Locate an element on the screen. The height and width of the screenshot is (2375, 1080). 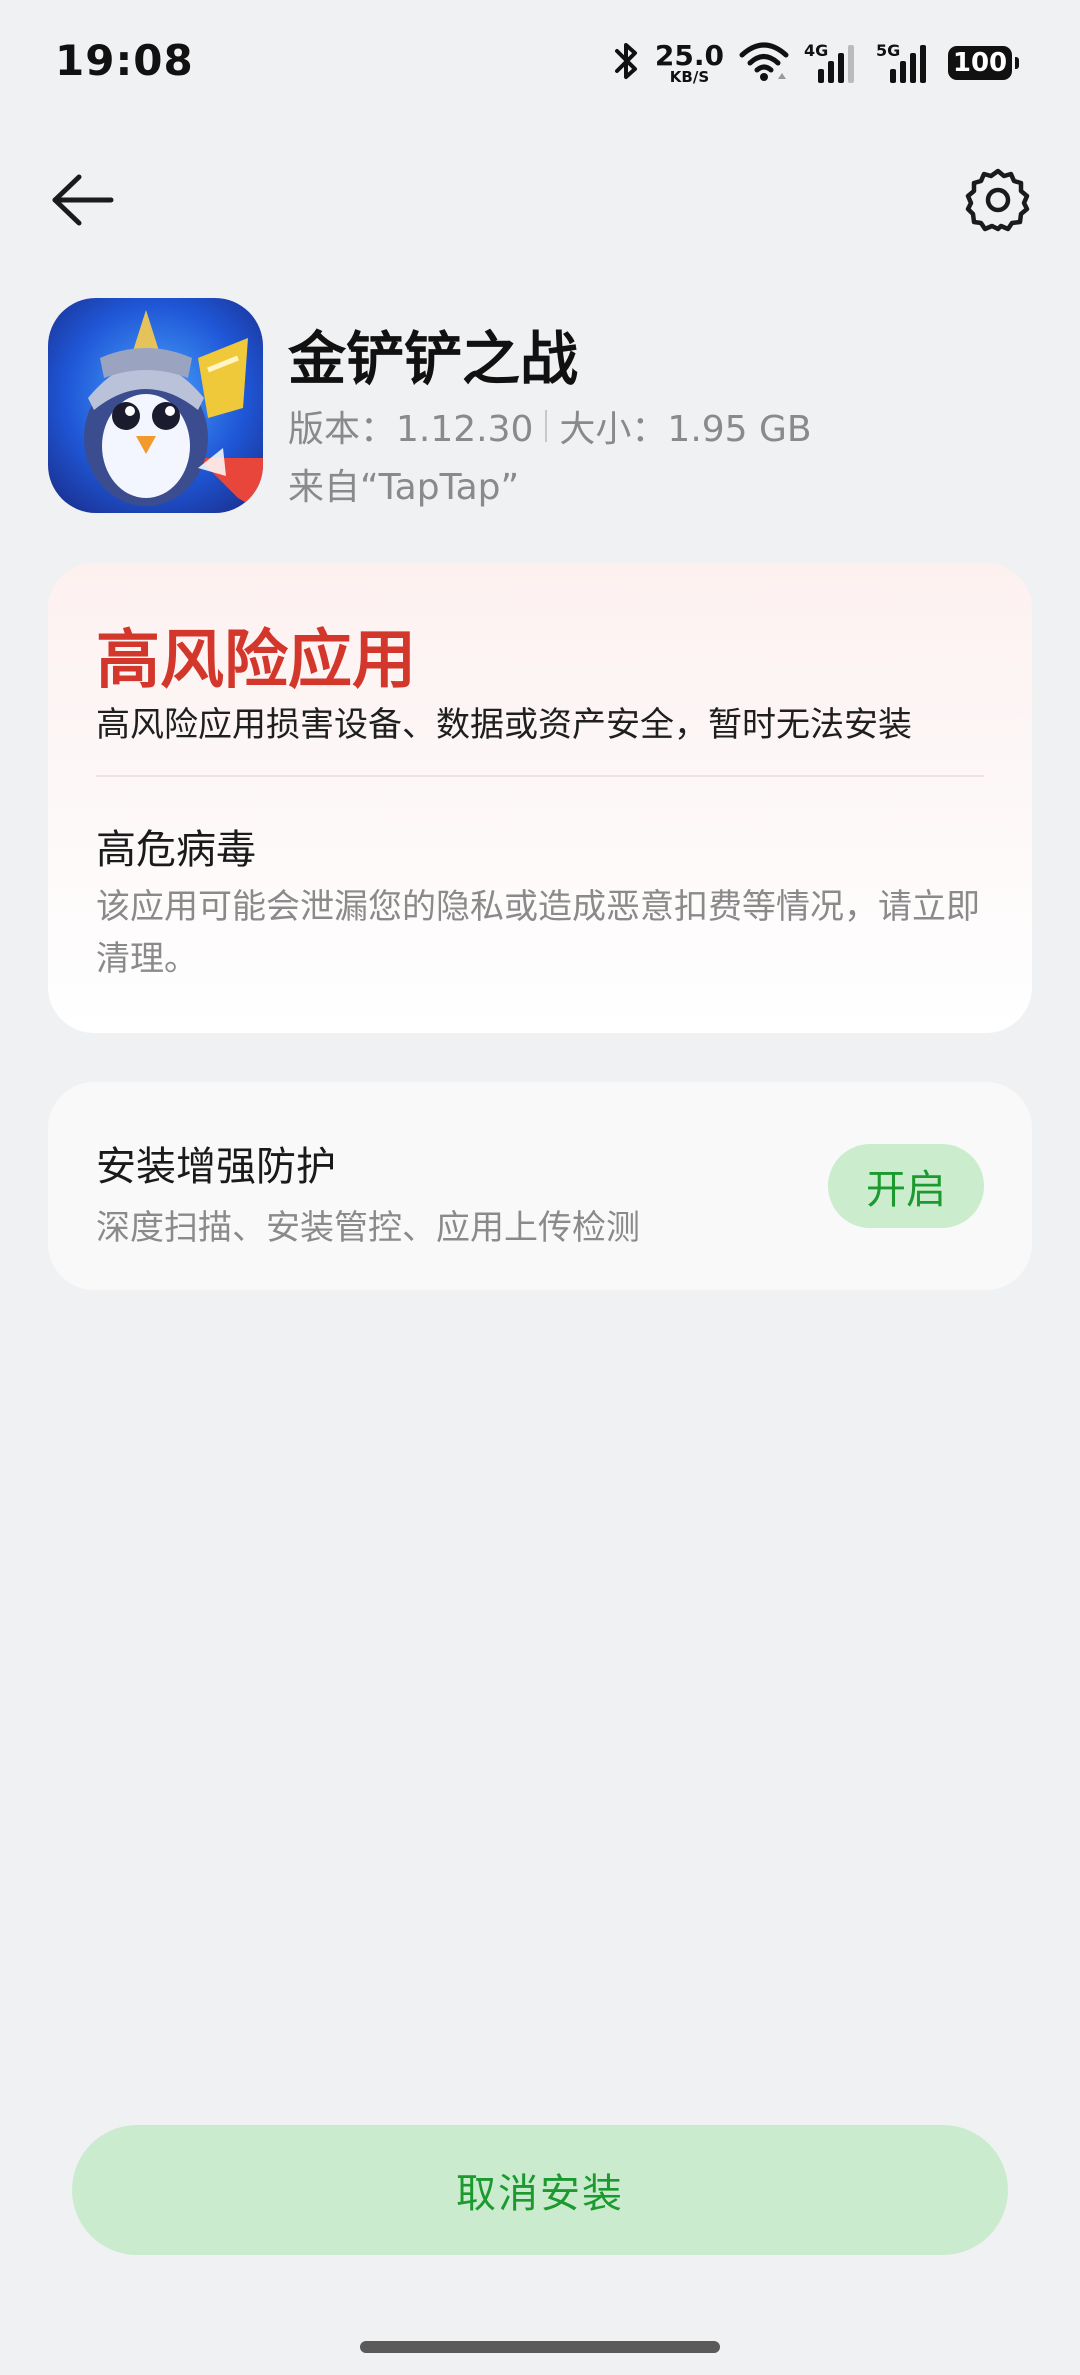
app-meta: 版本：1.12.30 大小：1.95 GB is located at coordinates (550, 426).